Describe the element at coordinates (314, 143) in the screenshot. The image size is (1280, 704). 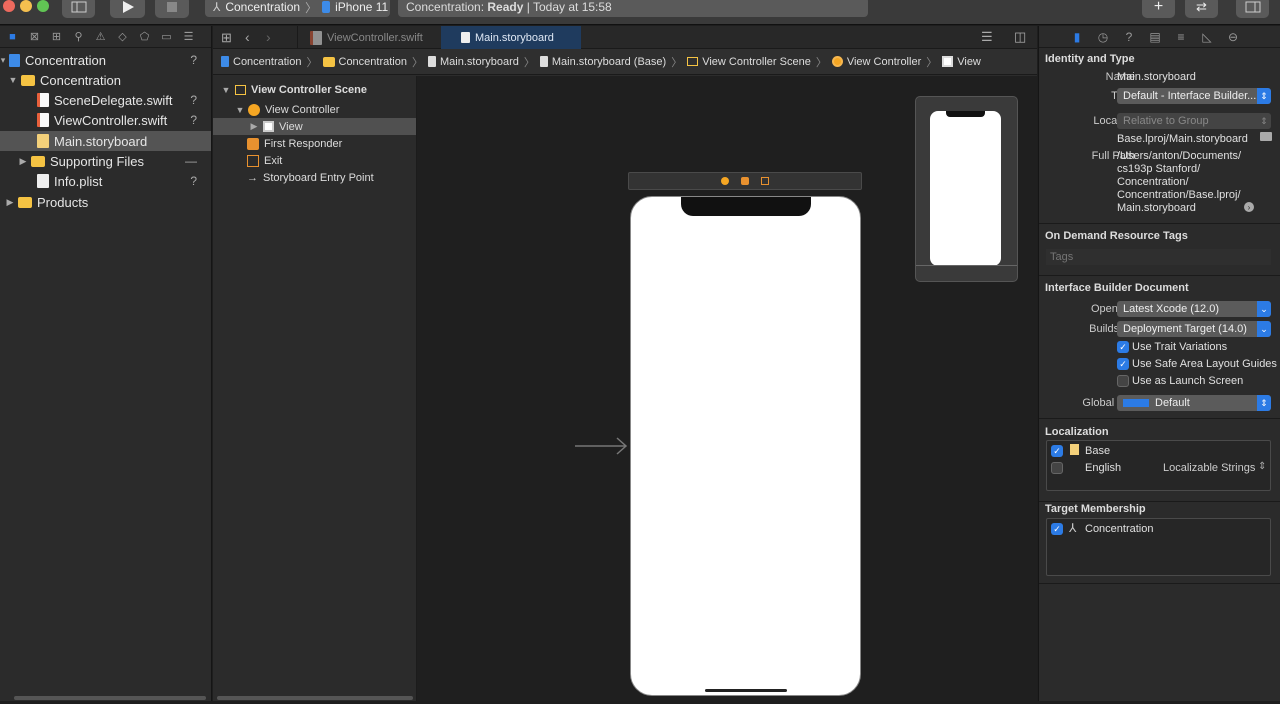
I see `outline-first-responder: First Responder` at that location.